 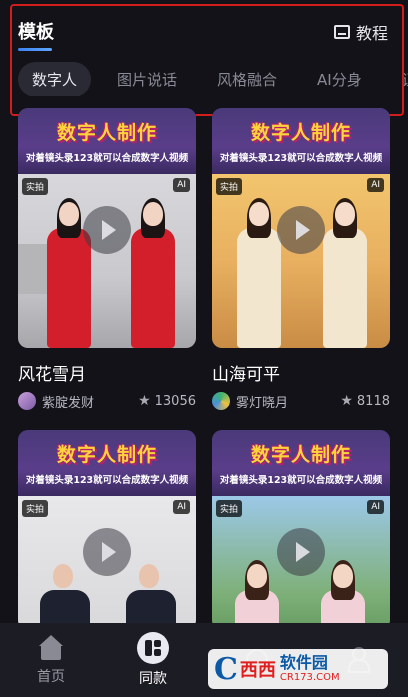 What do you see at coordinates (51, 677) in the screenshot?
I see `nav-home-label: 首页` at bounding box center [51, 677].